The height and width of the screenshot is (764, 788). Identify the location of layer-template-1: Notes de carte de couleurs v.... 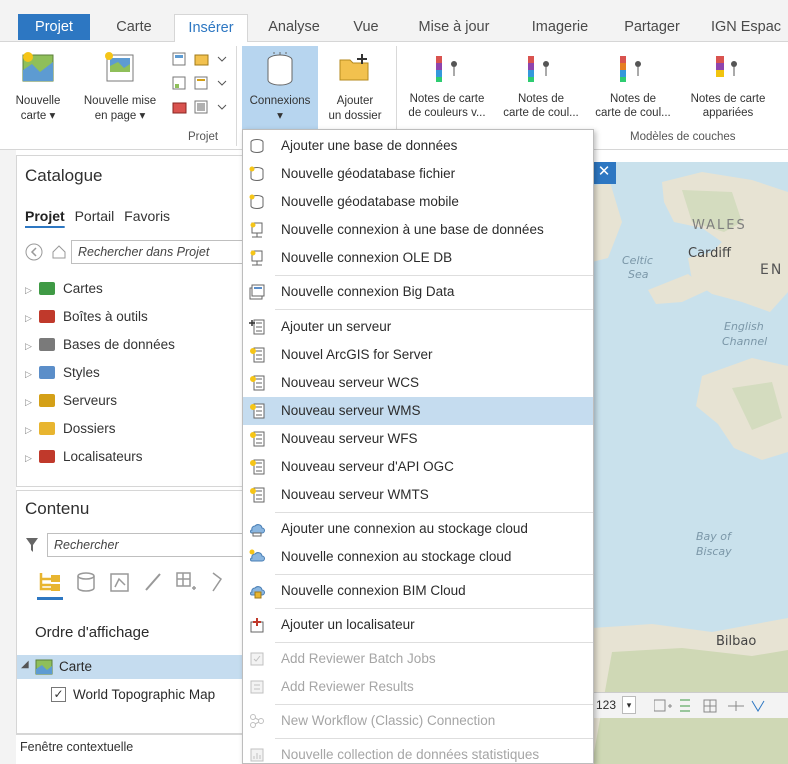
(447, 88).